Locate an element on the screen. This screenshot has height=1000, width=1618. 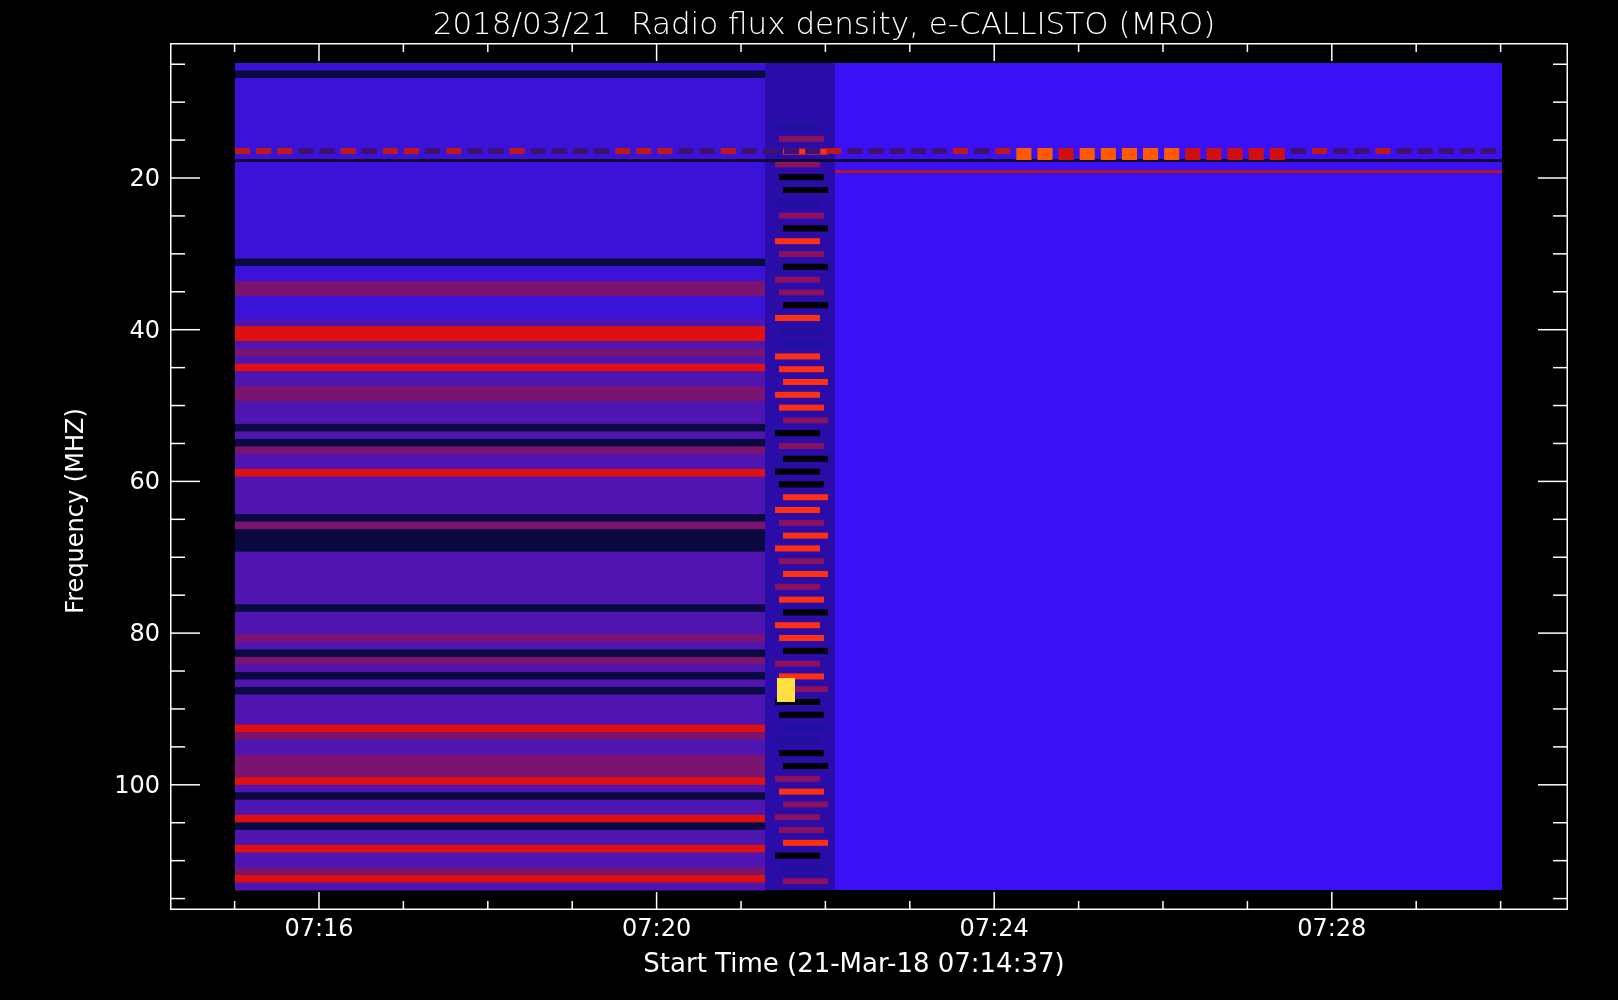
x-tick-label: 07:16 is located at coordinates (319, 928).